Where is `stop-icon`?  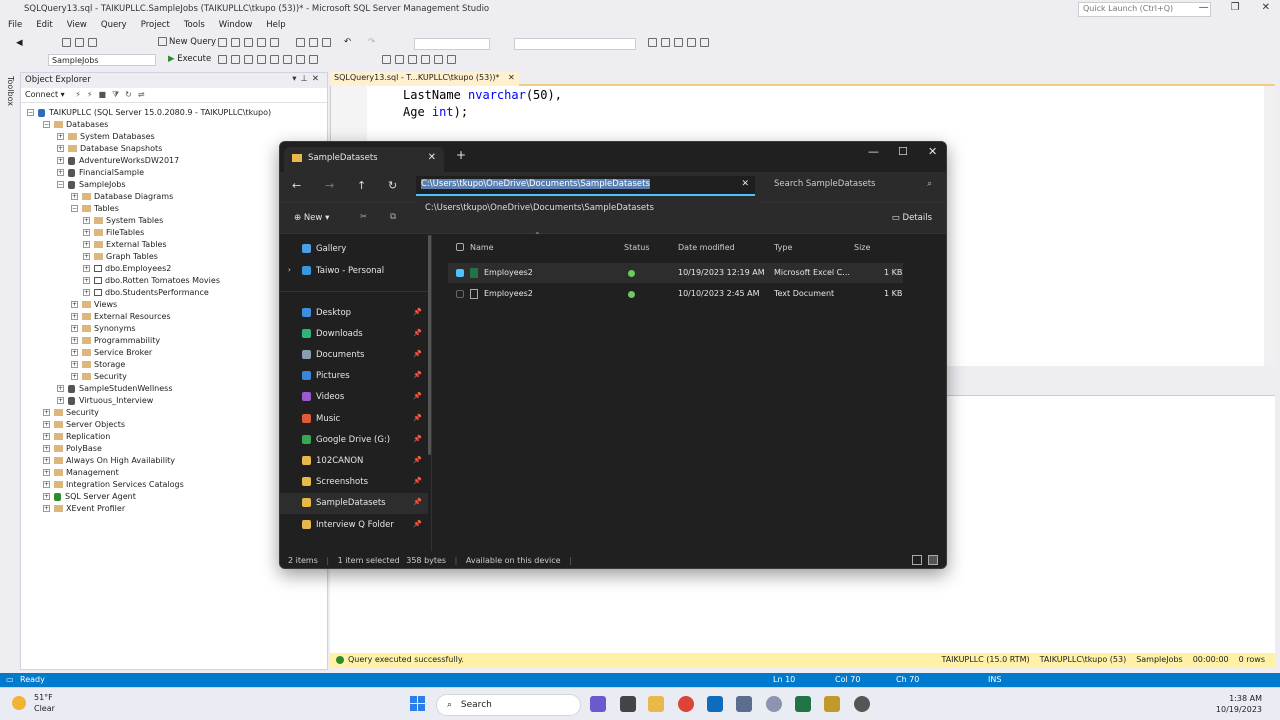 stop-icon is located at coordinates (222, 59).